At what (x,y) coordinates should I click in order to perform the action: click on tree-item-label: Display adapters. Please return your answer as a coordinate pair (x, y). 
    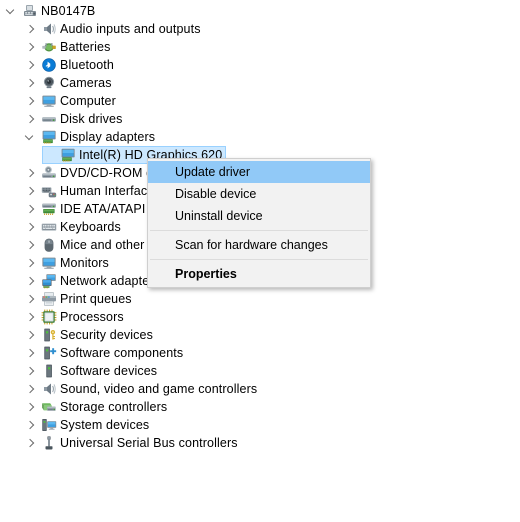
    Looking at the image, I should click on (108, 137).